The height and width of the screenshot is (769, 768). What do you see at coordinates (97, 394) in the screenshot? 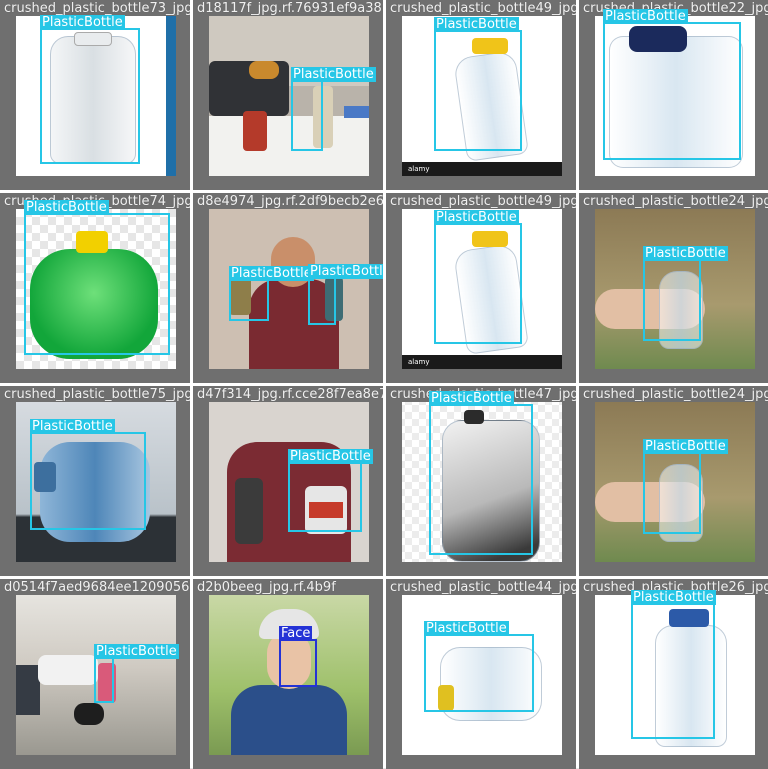
I see `image-filename: crushed_plastic_bottle75_jpg.rf.` at bounding box center [97, 394].